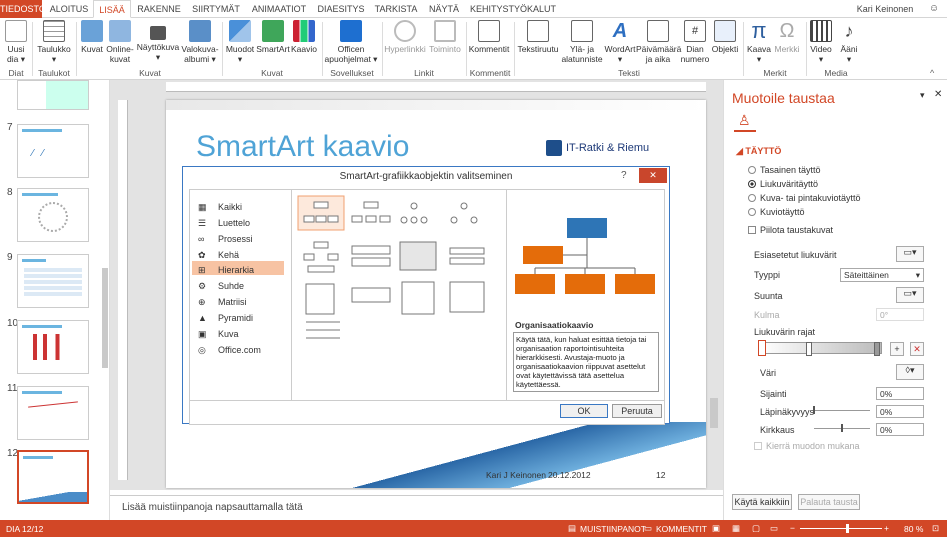 This screenshot has width=947, height=537. What do you see at coordinates (932, 73) in the screenshot?
I see `collapse-ribbon-icon: ^` at bounding box center [932, 73].